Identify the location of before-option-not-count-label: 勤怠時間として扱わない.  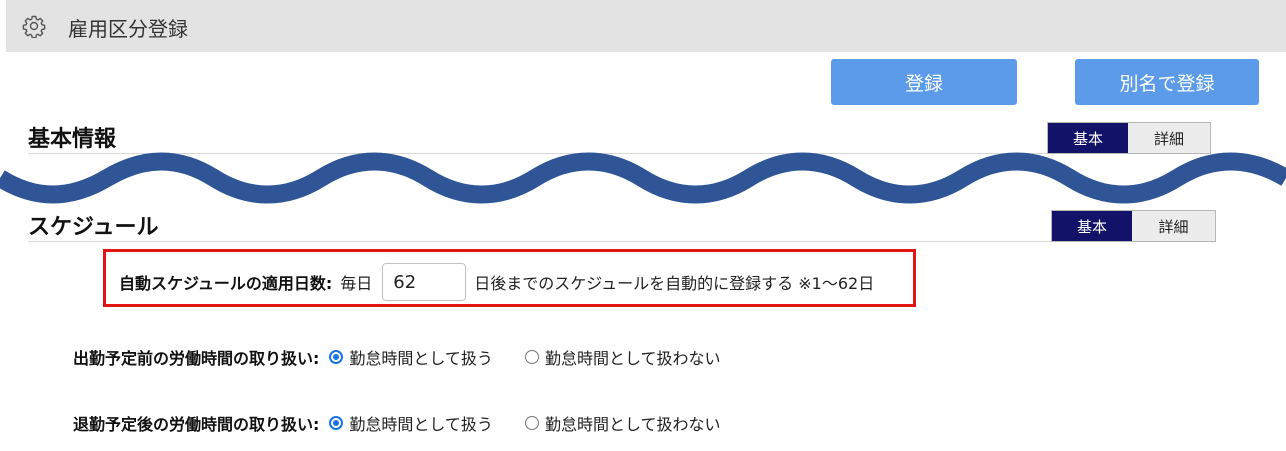
(633, 357).